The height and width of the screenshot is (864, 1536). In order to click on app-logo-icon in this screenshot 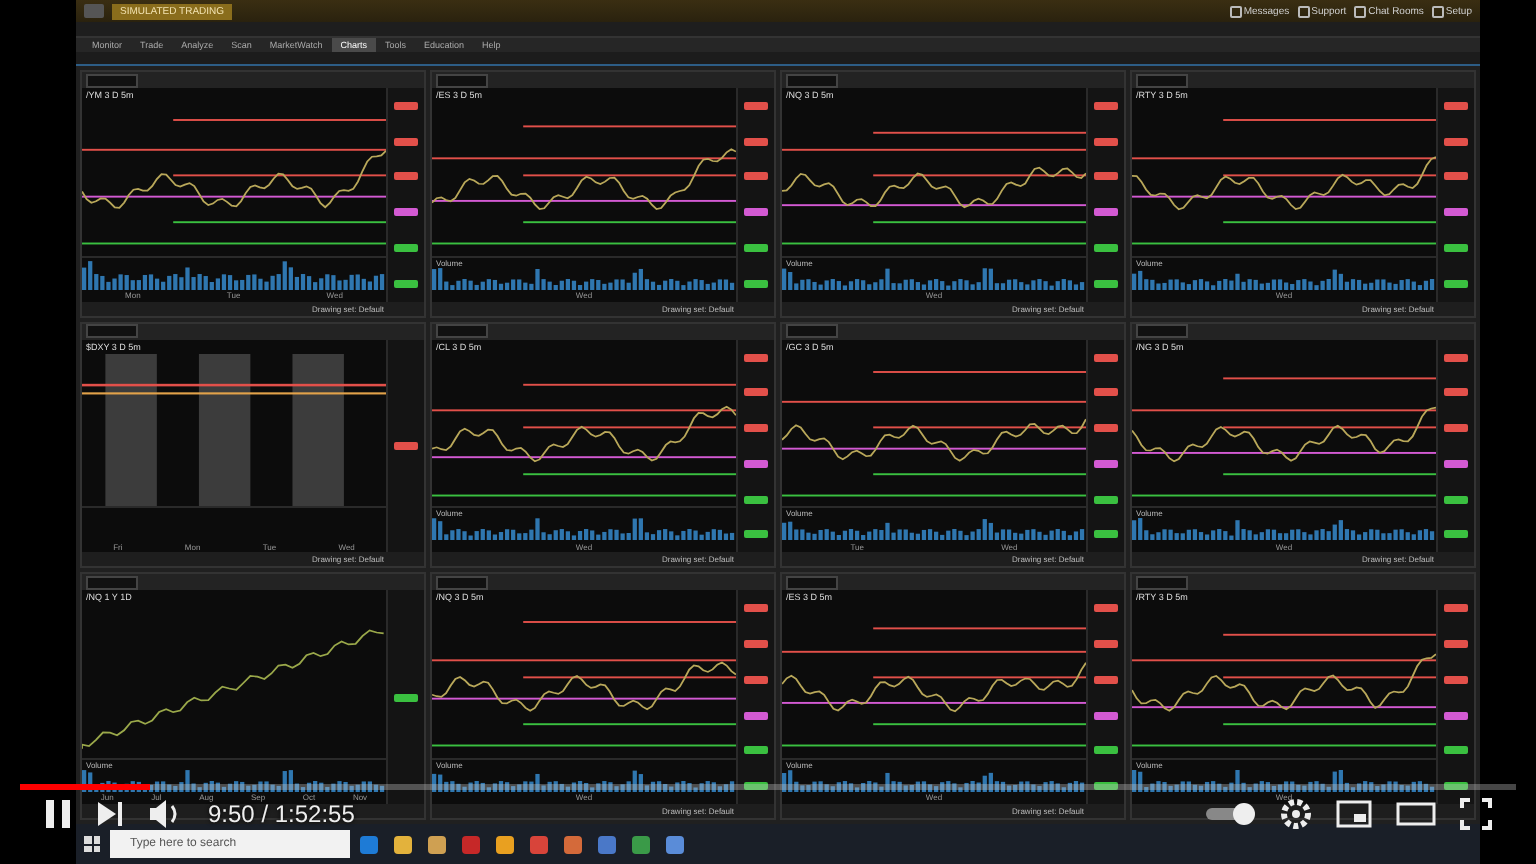, I will do `click(94, 11)`.